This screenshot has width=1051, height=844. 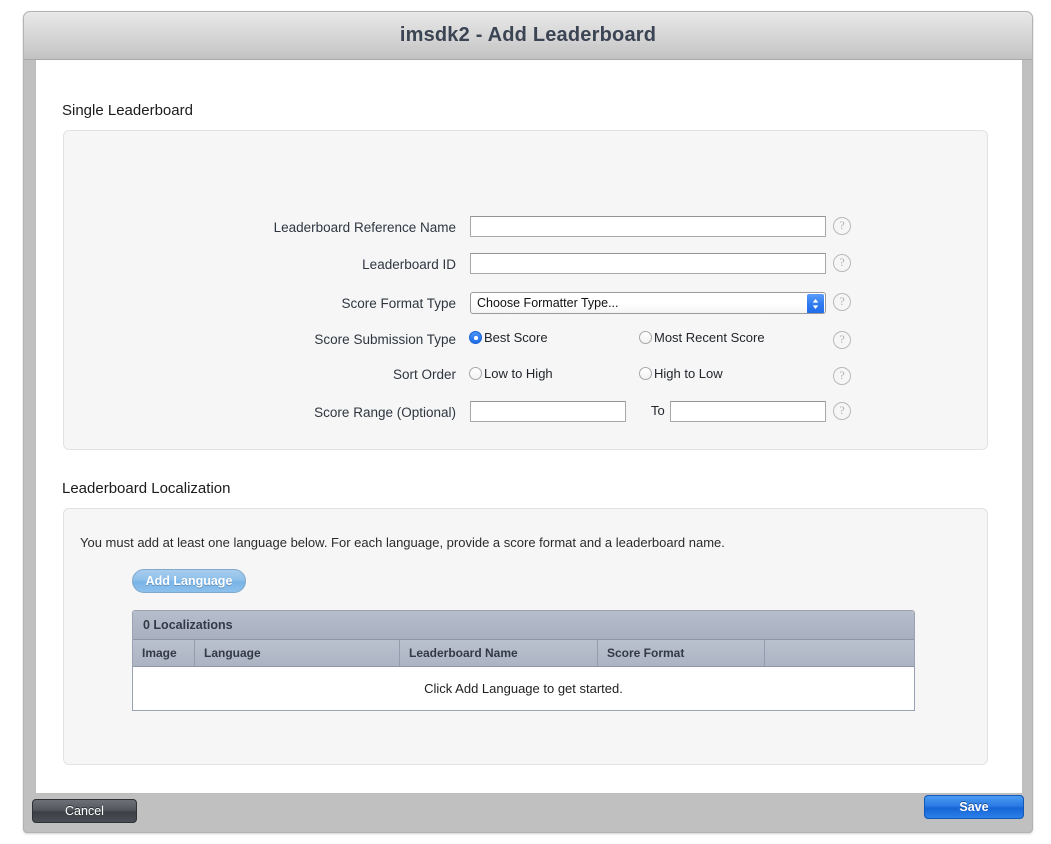 I want to click on save-button: Save, so click(x=974, y=807).